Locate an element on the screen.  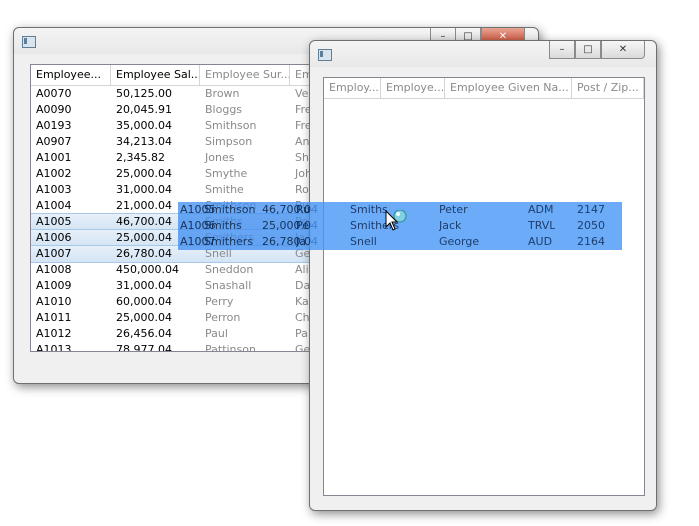
table-cell: A1001 is located at coordinates (54, 157).